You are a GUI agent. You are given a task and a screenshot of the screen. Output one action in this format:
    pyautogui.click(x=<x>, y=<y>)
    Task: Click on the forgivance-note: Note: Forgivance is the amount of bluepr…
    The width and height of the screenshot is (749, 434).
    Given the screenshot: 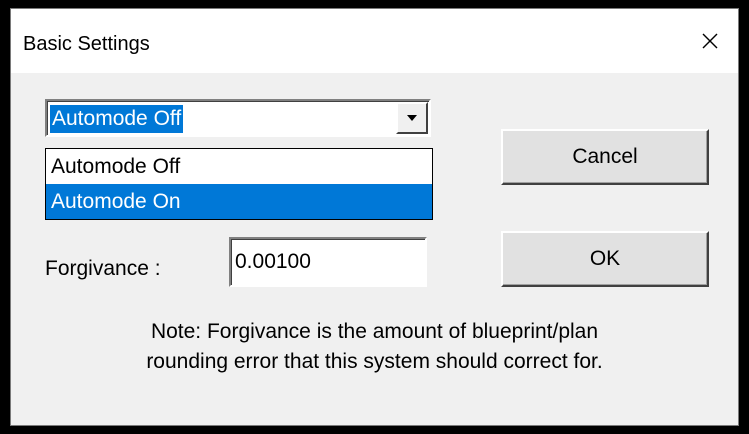 What is the action you would take?
    pyautogui.click(x=374, y=347)
    